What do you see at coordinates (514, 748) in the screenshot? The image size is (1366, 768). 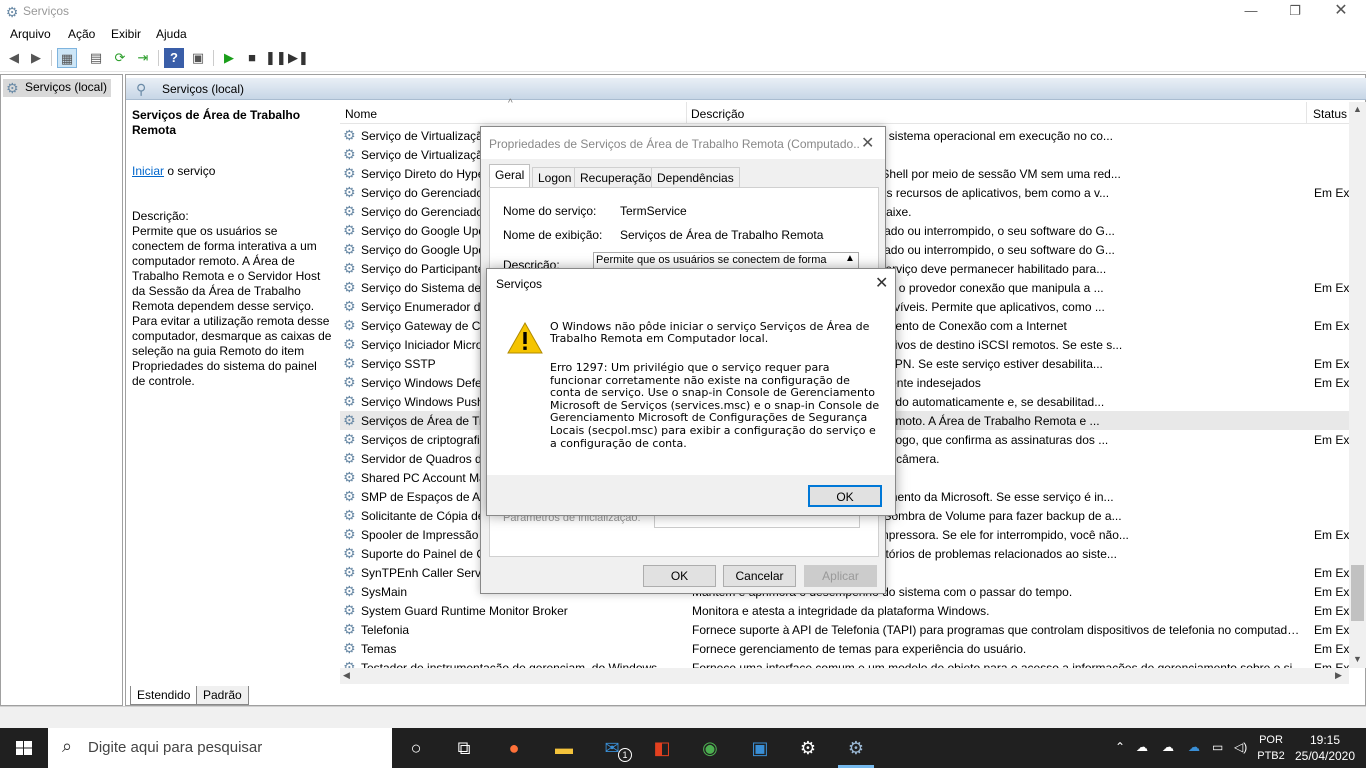 I see `firefox-icon: ●` at bounding box center [514, 748].